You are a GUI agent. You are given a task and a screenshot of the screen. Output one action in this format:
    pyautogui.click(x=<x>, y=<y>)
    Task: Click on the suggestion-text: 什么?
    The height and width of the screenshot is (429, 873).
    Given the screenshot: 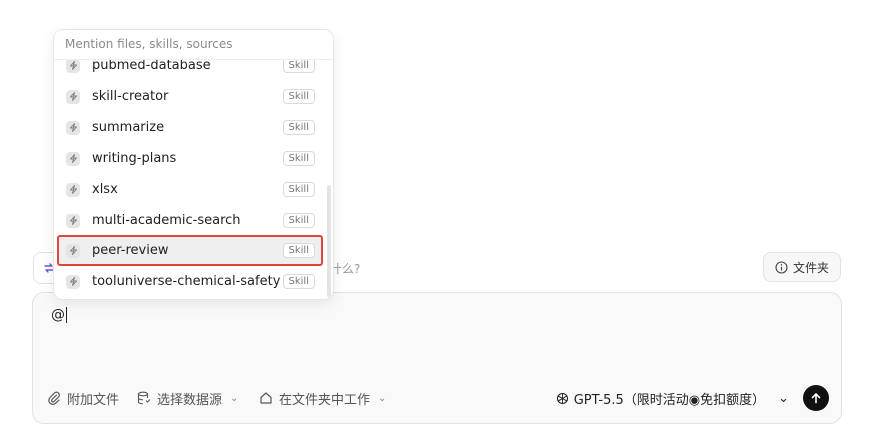 What is the action you would take?
    pyautogui.click(x=345, y=268)
    